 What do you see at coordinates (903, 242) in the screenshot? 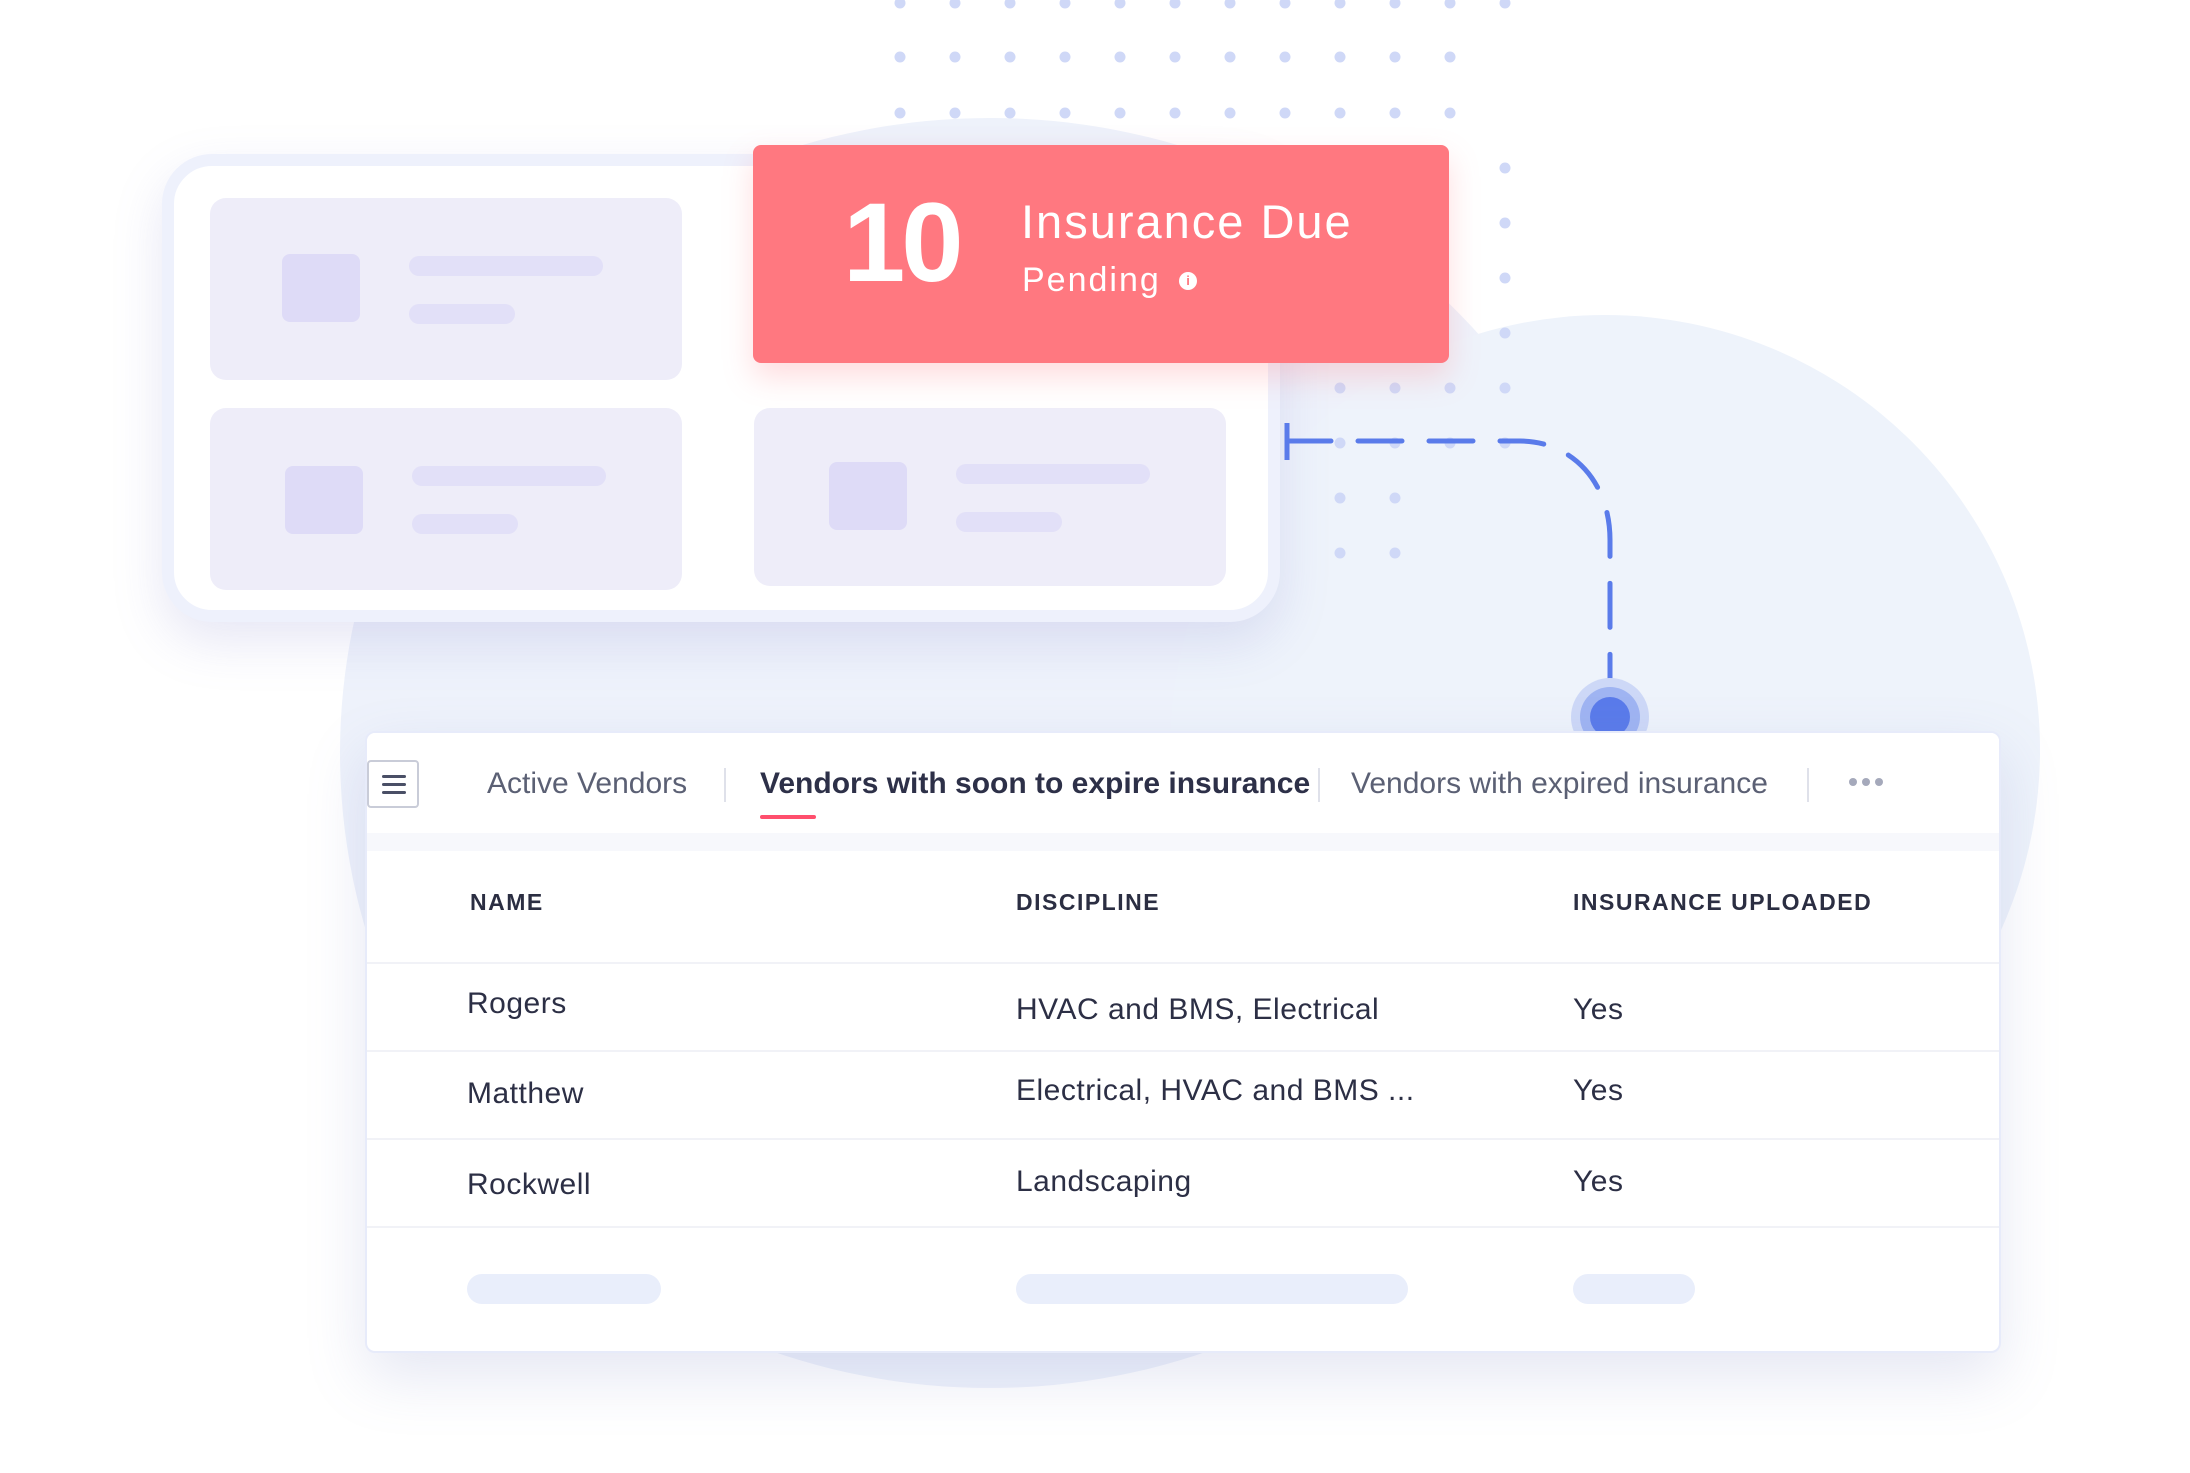
I see `alert-count: 10` at bounding box center [903, 242].